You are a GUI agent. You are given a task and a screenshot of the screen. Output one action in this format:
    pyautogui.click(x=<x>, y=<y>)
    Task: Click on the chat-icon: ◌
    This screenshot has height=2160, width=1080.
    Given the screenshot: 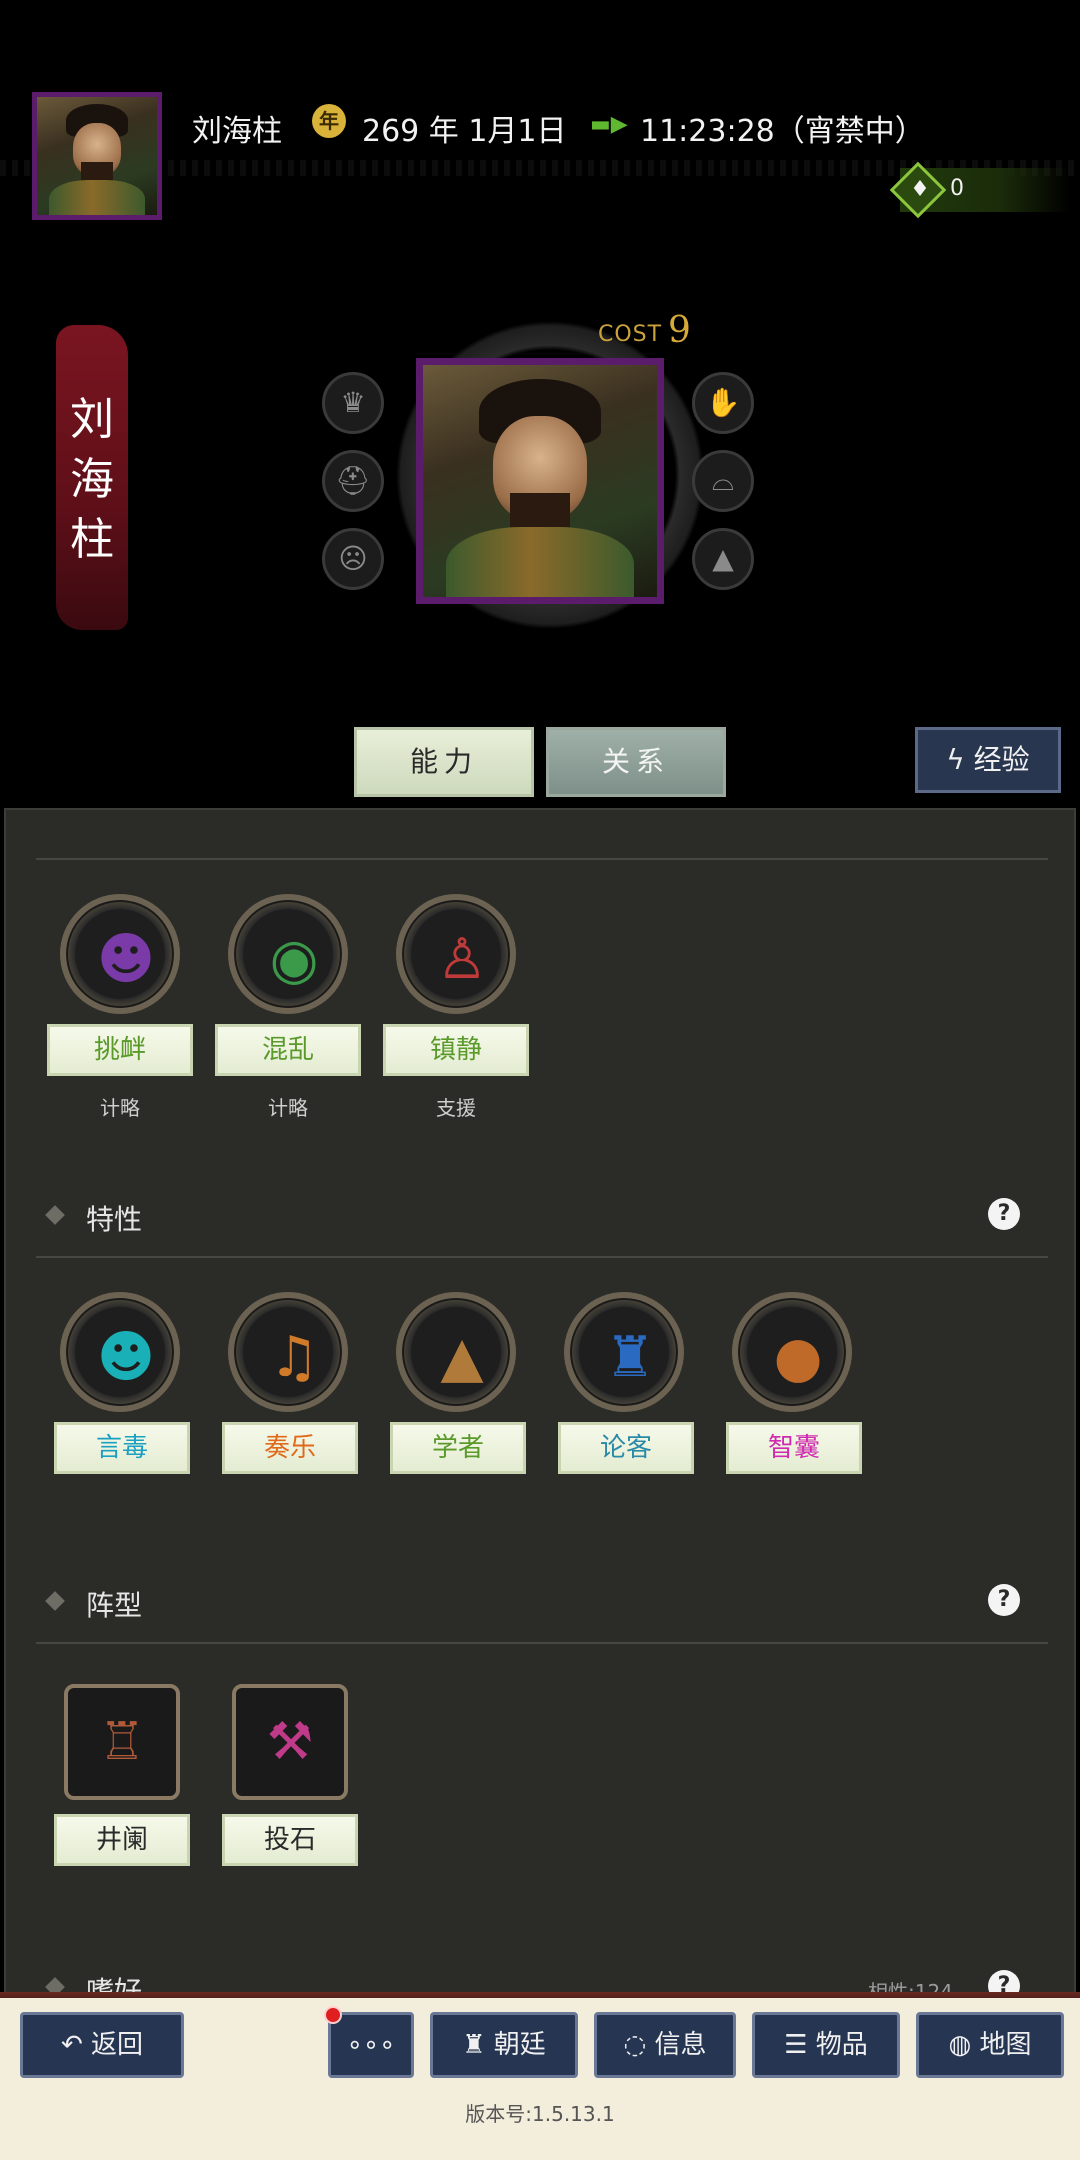 What is the action you would take?
    pyautogui.click(x=639, y=2045)
    